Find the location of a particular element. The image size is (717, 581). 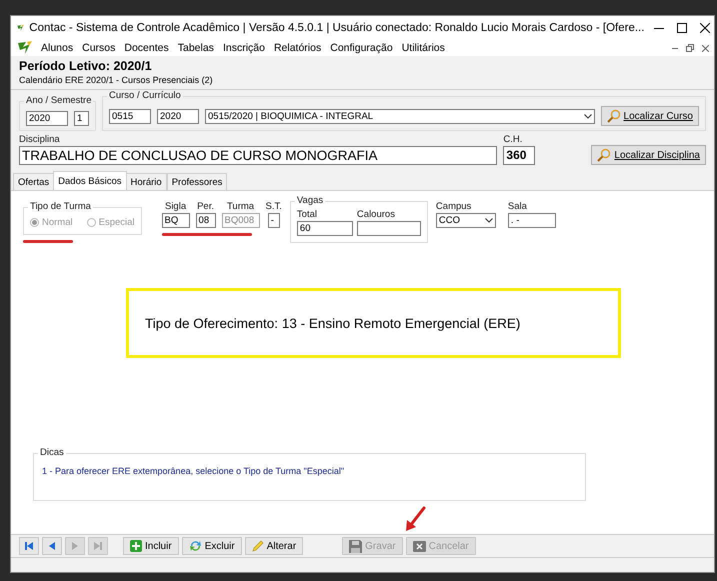

pencil-icon is located at coordinates (258, 546).